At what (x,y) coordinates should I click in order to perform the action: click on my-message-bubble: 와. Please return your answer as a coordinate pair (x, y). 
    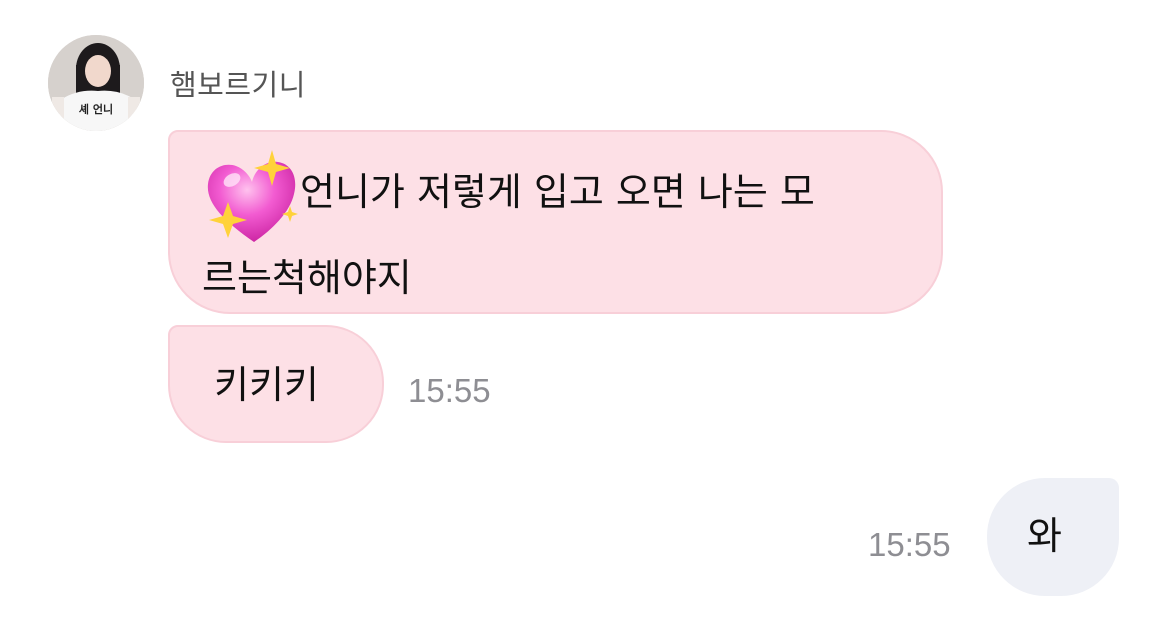
    Looking at the image, I should click on (1053, 537).